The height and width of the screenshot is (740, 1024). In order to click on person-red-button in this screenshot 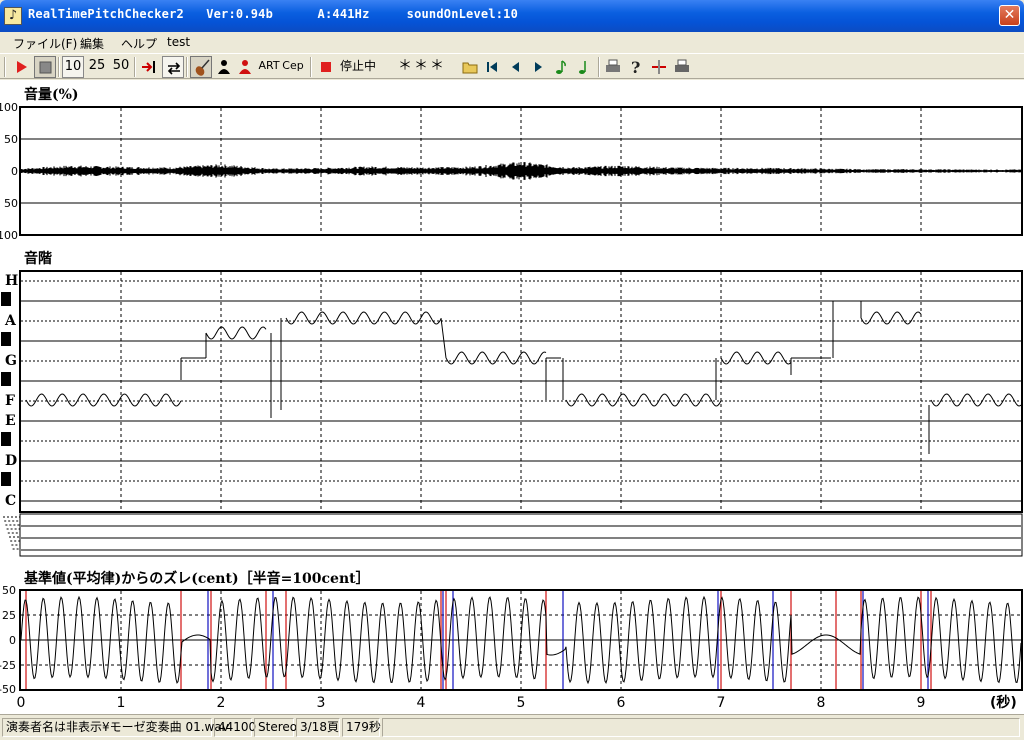, I will do `click(245, 67)`.